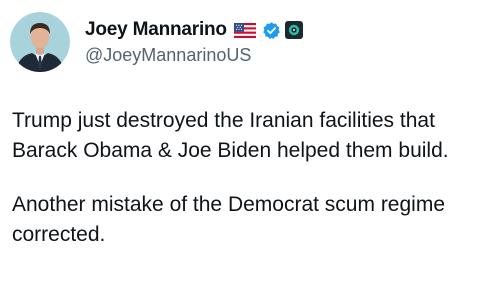 Image resolution: width=500 pixels, height=282 pixels. What do you see at coordinates (293, 30) in the screenshot?
I see `affiliate-badge-icon` at bounding box center [293, 30].